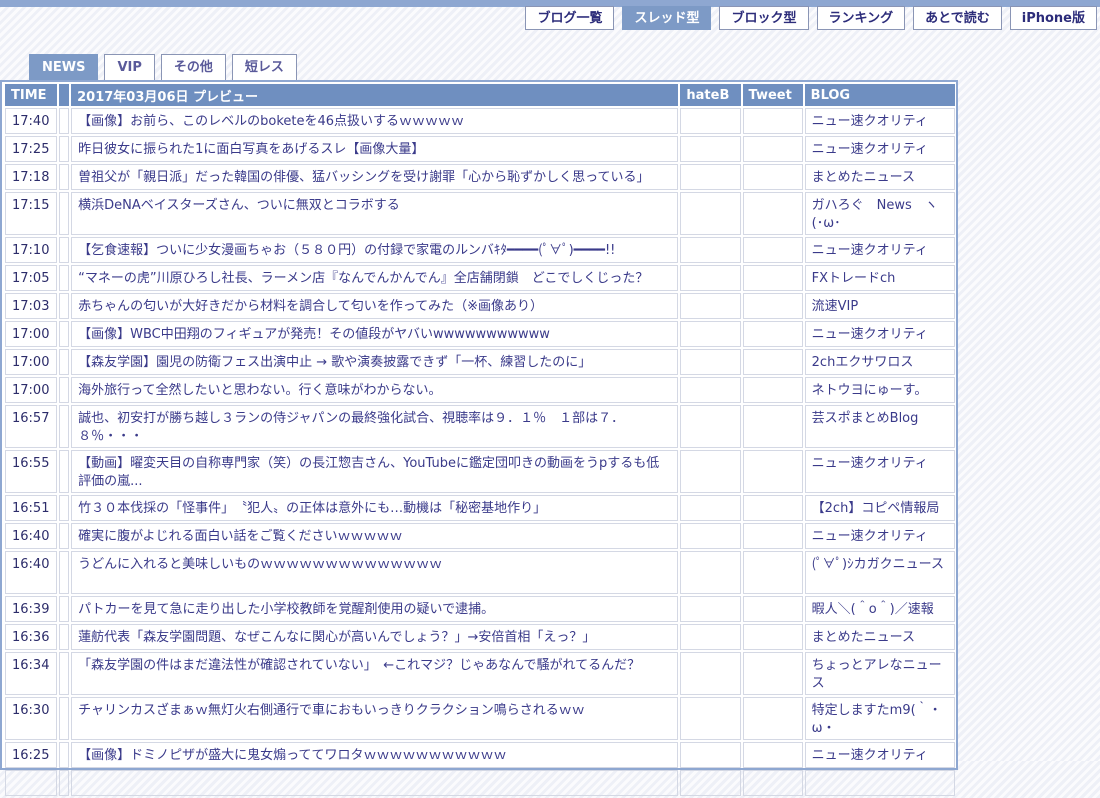  Describe the element at coordinates (861, 18) in the screenshot. I see `top-nav-item: ランキング` at that location.